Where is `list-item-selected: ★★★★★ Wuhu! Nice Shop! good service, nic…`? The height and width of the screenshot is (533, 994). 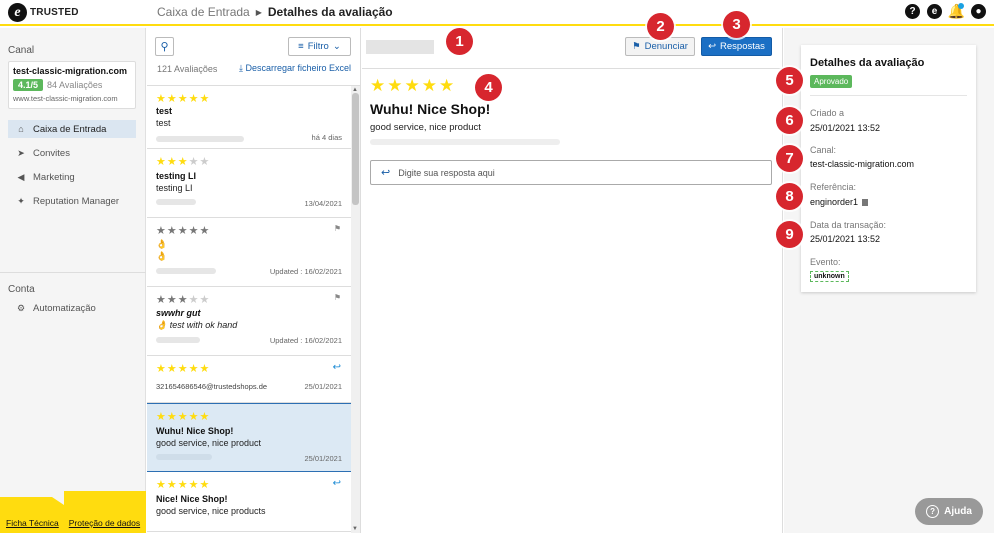 list-item-selected: ★★★★★ Wuhu! Nice Shop! good service, nic… is located at coordinates (249, 437).